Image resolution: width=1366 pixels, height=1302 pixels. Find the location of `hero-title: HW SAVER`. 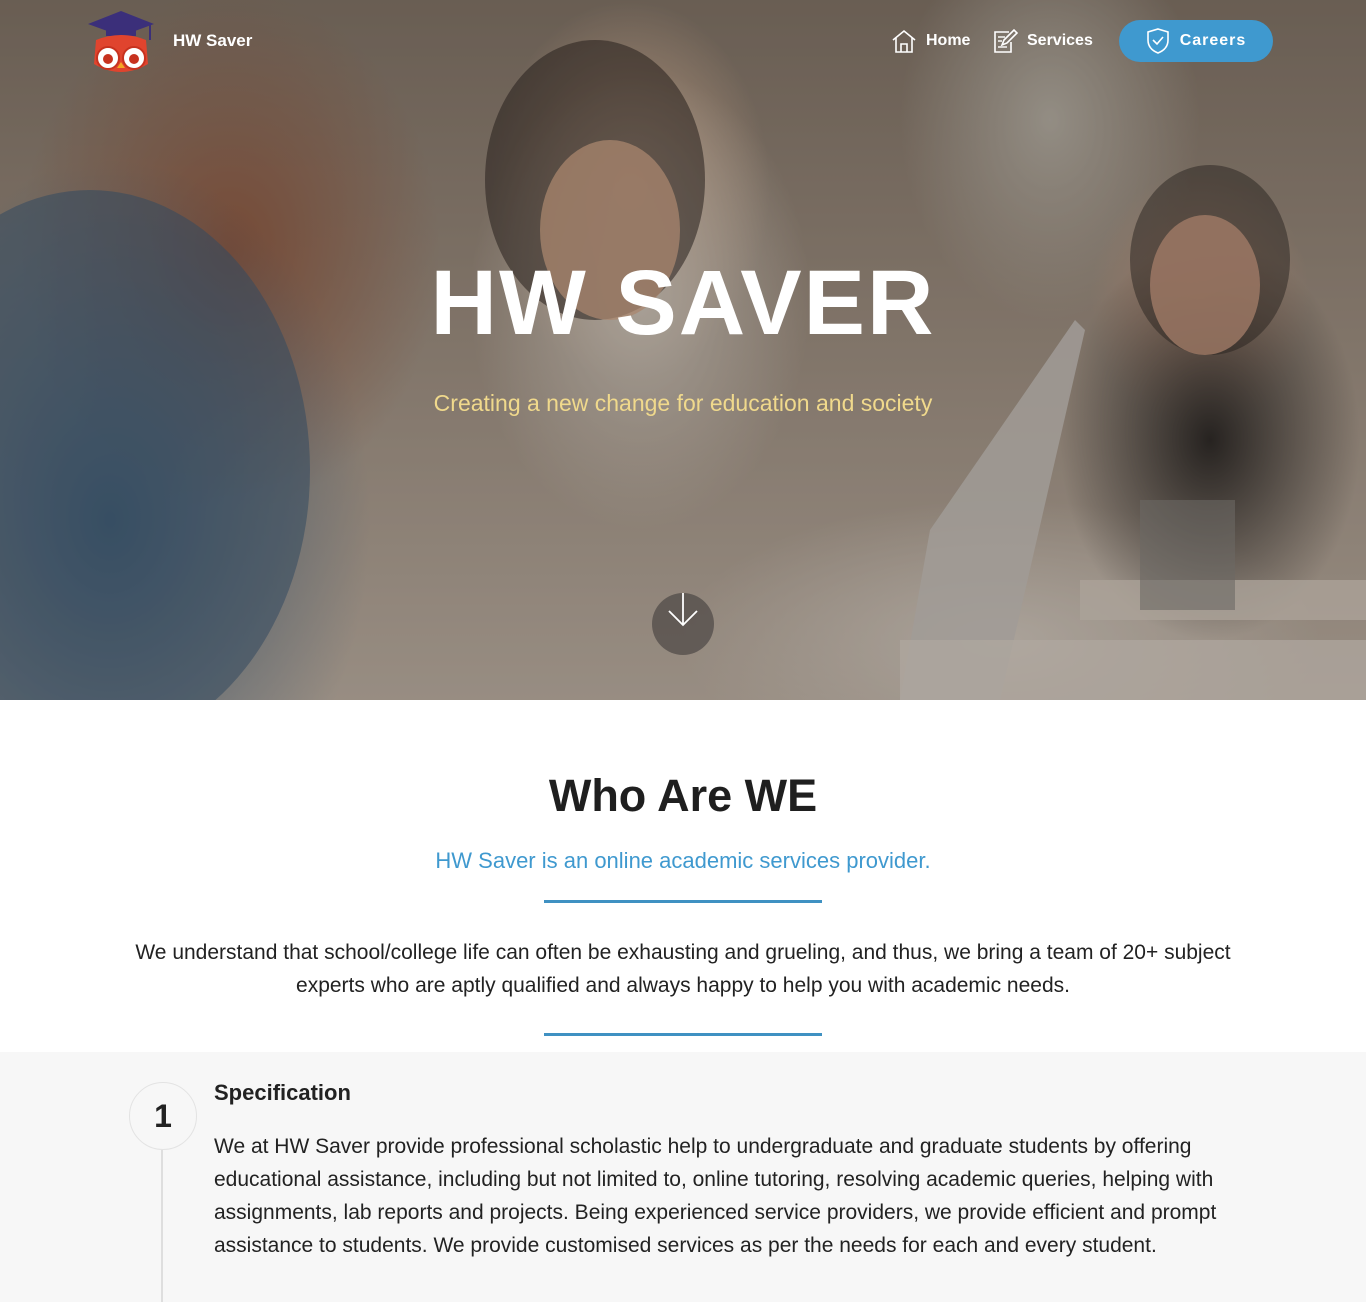

hero-title: HW SAVER is located at coordinates (683, 303).